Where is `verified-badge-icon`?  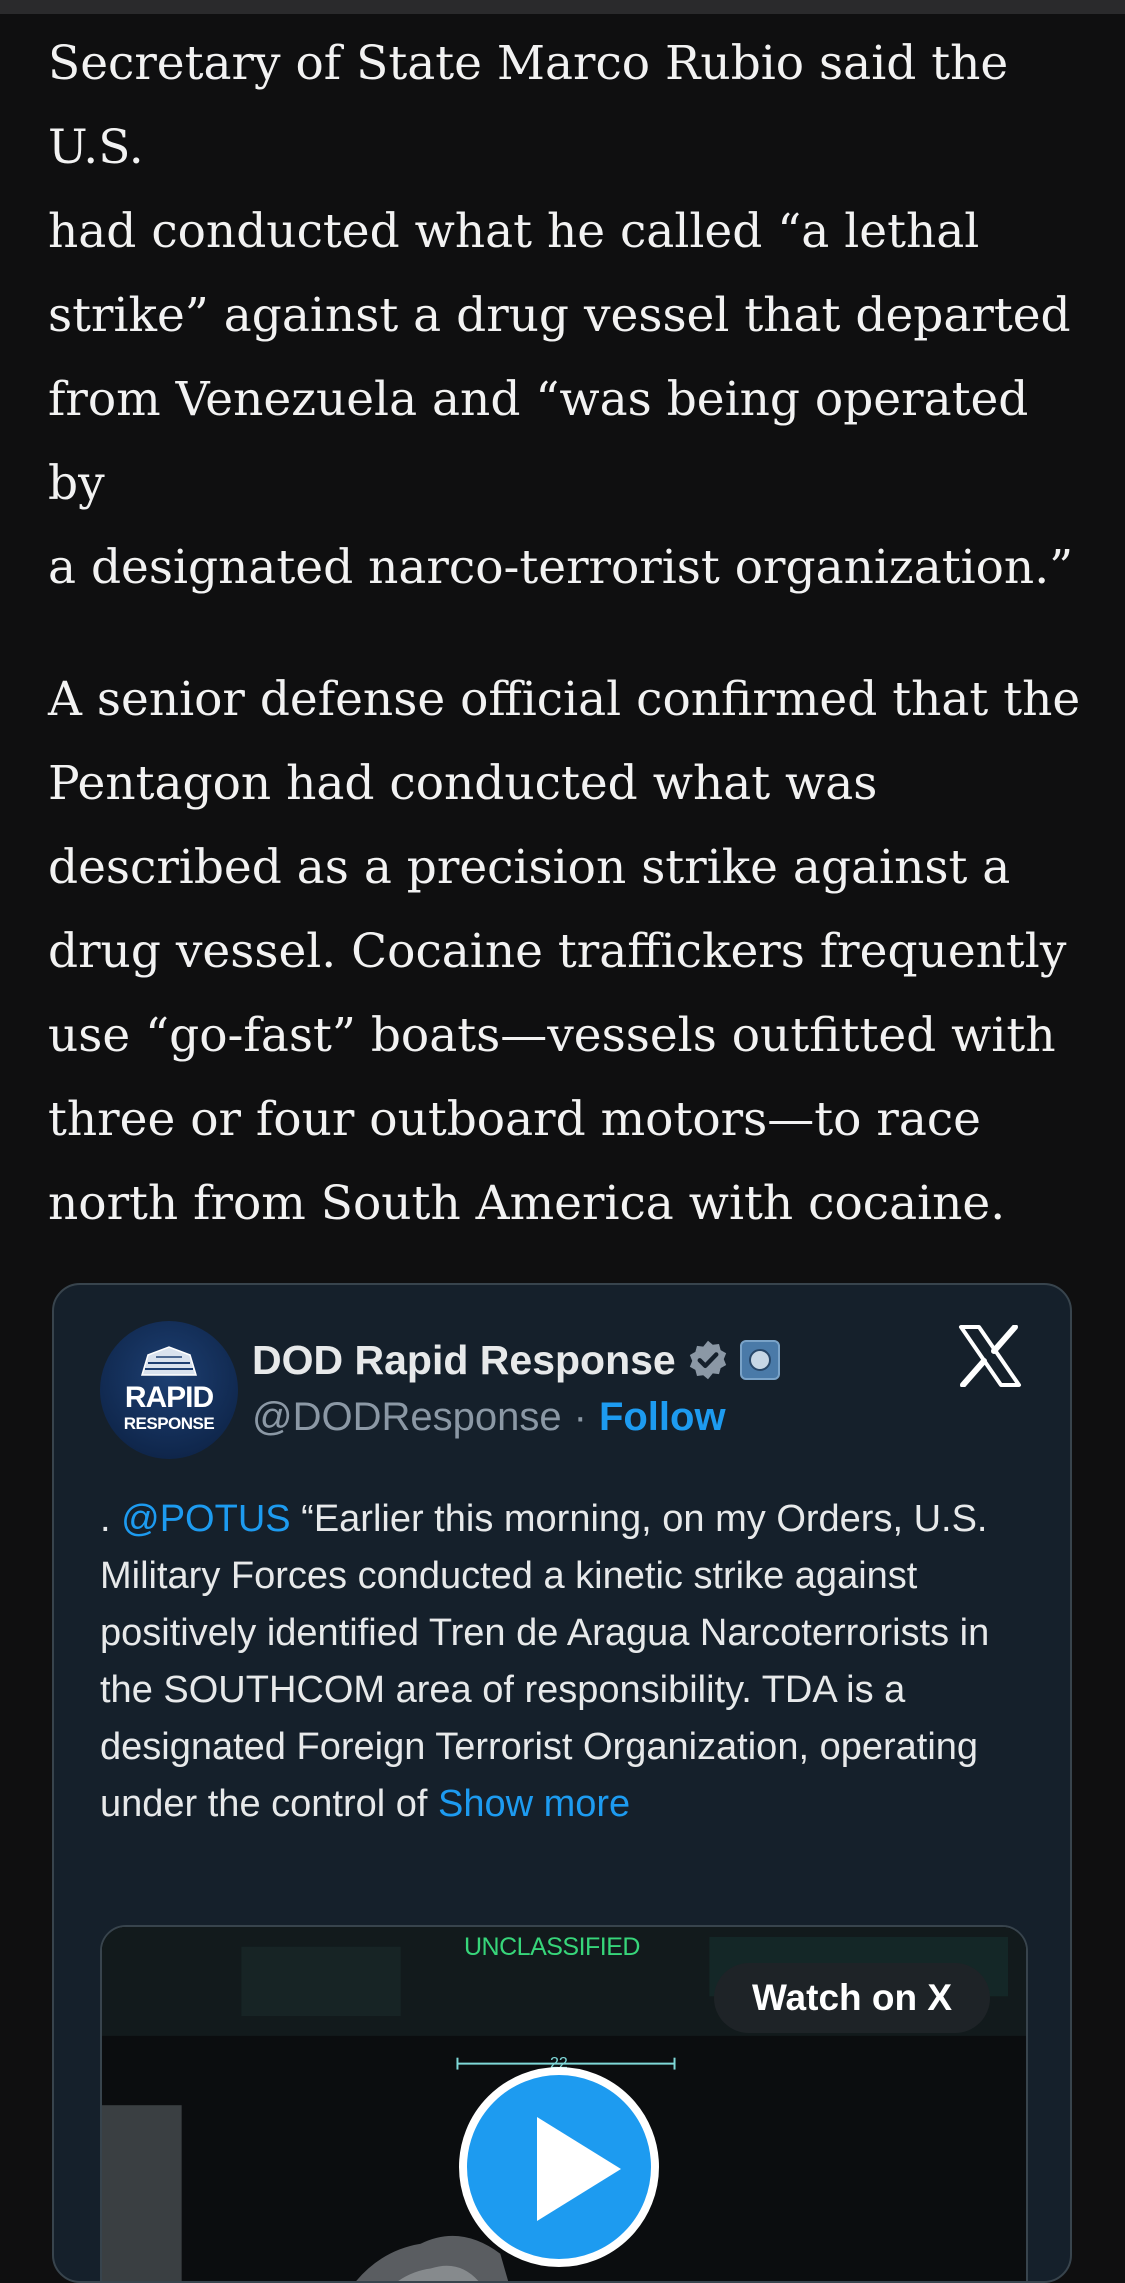 verified-badge-icon is located at coordinates (707, 1360).